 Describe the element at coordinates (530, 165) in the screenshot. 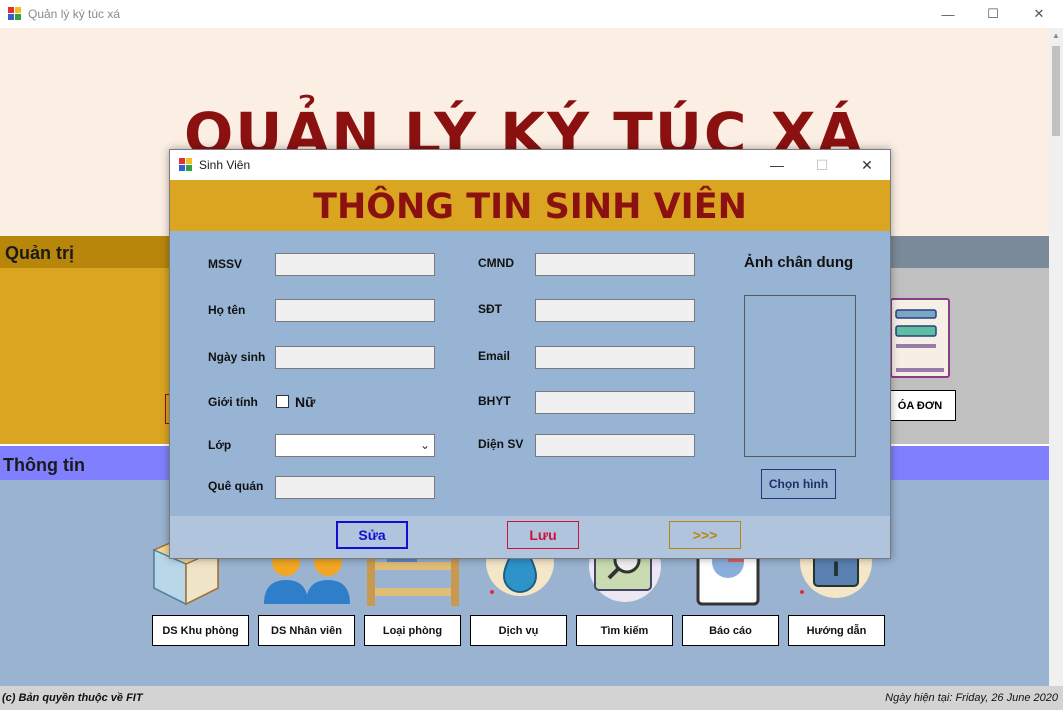

I see `dialog-titlebar: Sinh Viên — ☐ ✕` at that location.